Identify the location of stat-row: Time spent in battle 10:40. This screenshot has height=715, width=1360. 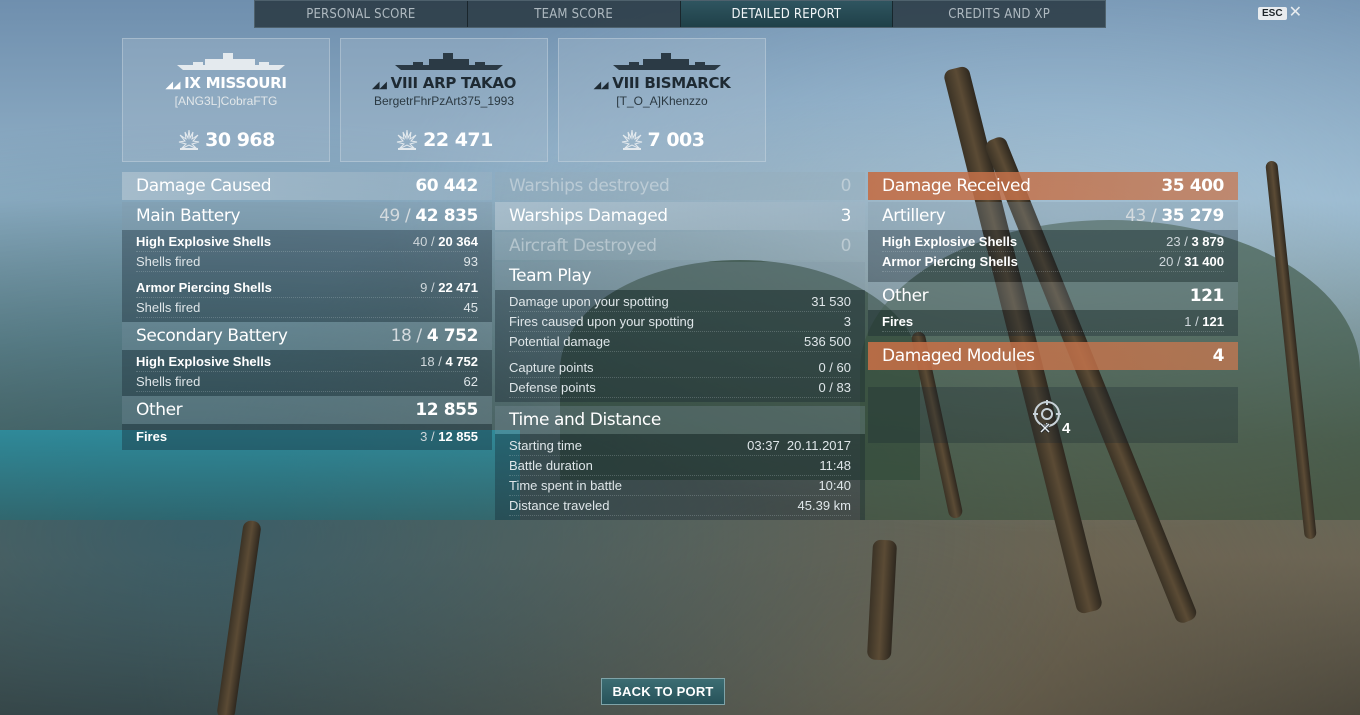
(680, 486).